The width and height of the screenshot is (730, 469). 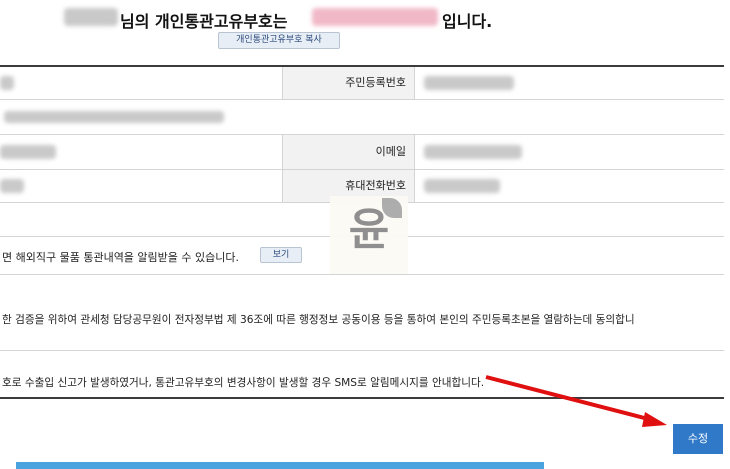 I want to click on arrow-annotation, so click(x=576, y=401).